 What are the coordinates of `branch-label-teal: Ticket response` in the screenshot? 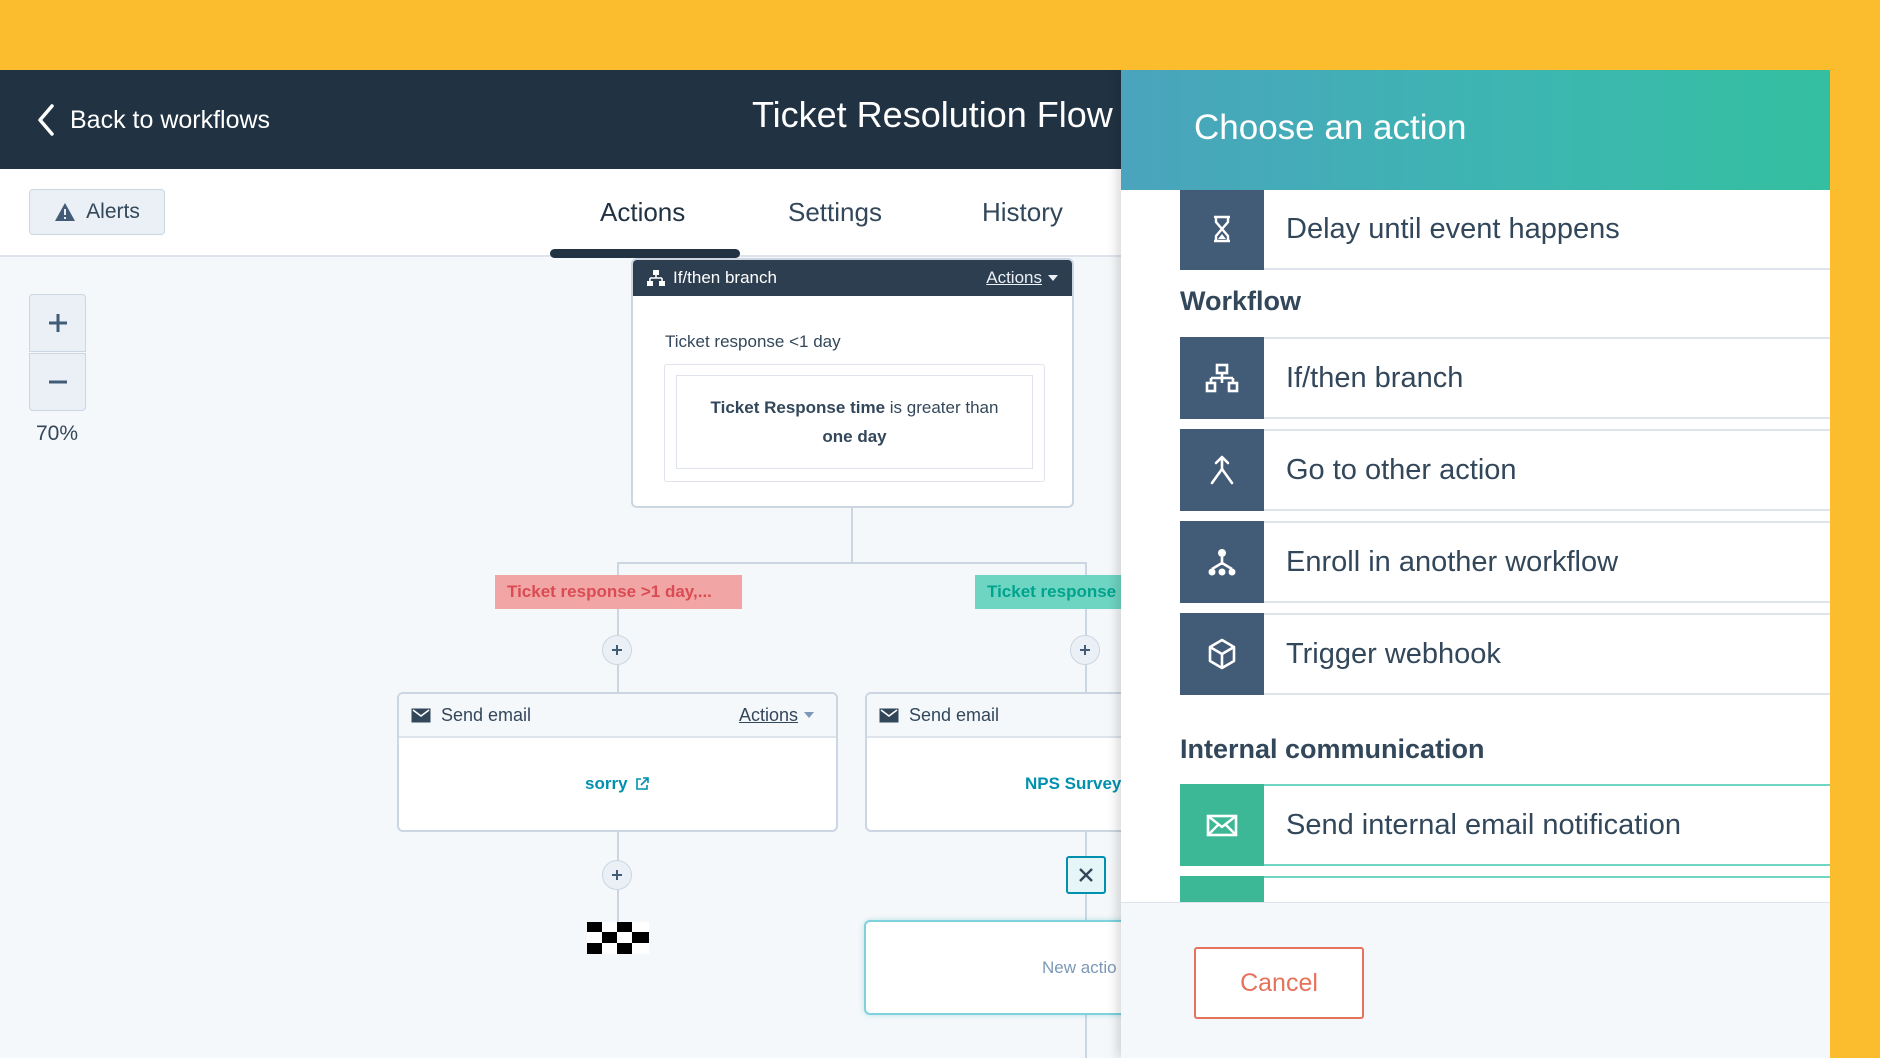 It's located at (1050, 592).